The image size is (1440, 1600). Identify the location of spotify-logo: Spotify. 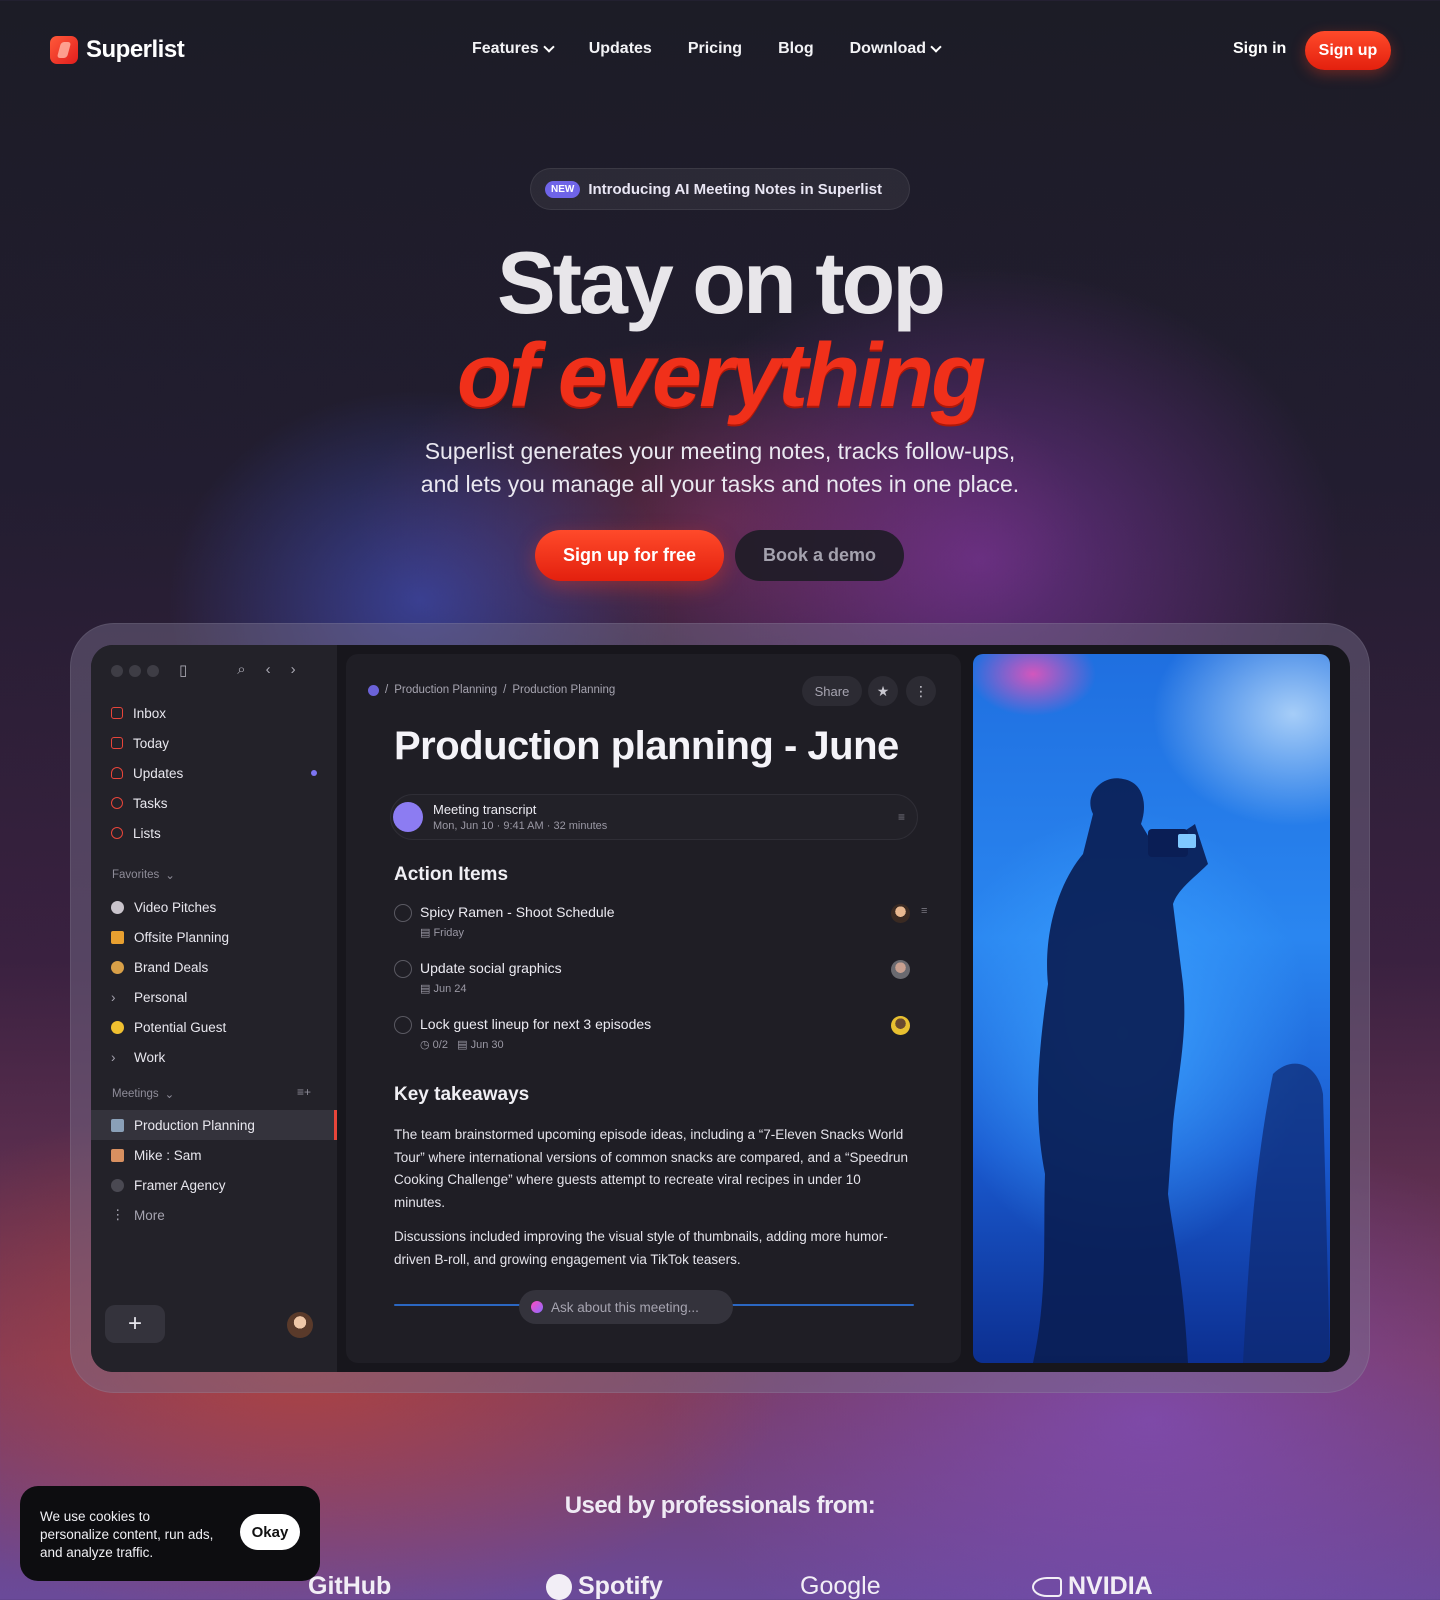
(604, 1586).